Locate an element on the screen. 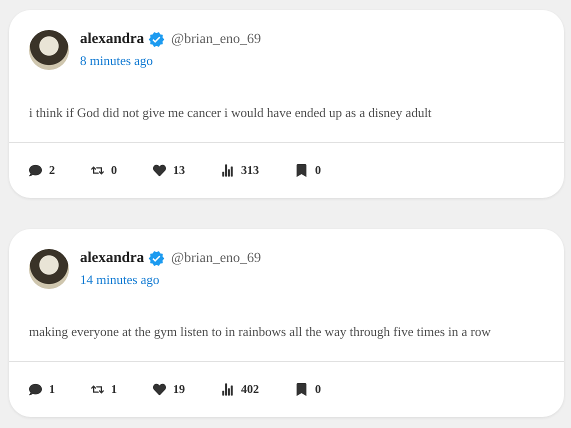  stat-count: 313 is located at coordinates (250, 170).